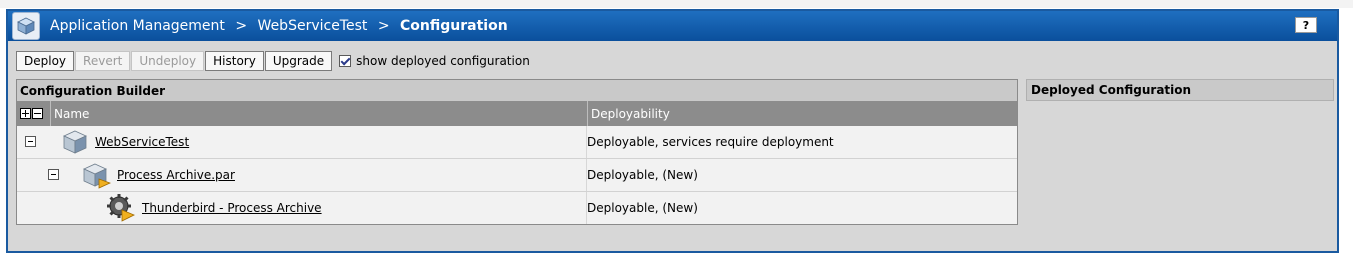  What do you see at coordinates (345, 61) in the screenshot?
I see `show-deployed-checkbox` at bounding box center [345, 61].